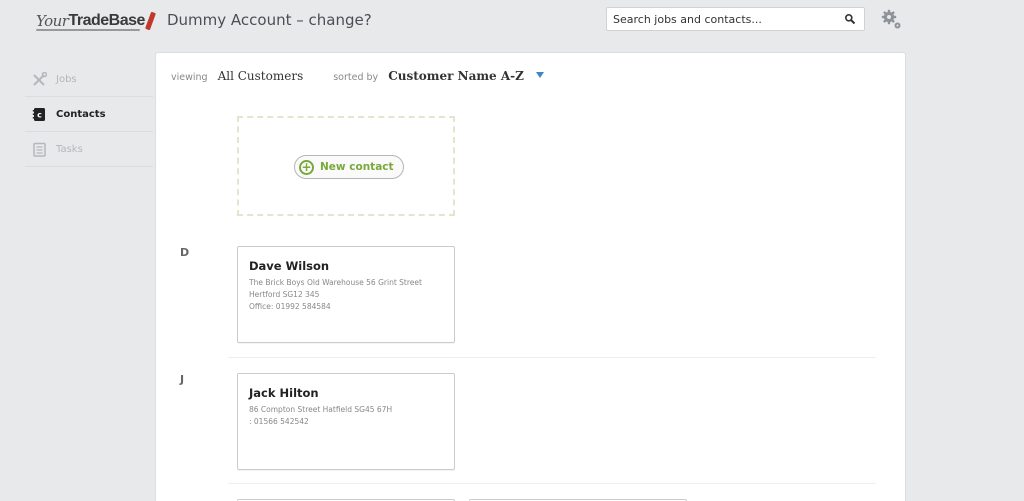 The height and width of the screenshot is (501, 1024). Describe the element at coordinates (279, 421) in the screenshot. I see `contact-phone: : 01566 542542` at that location.